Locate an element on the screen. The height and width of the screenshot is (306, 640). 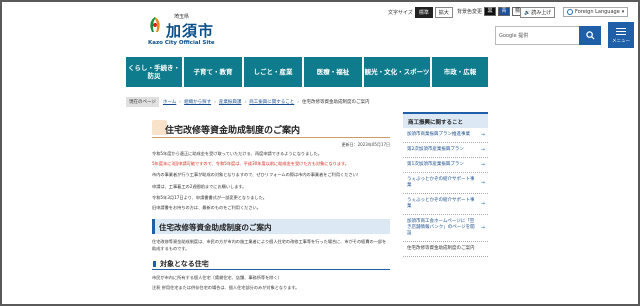
breadcrumb-current-page: 住宅改修等資金助成制度のご案内 is located at coordinates (336, 102).